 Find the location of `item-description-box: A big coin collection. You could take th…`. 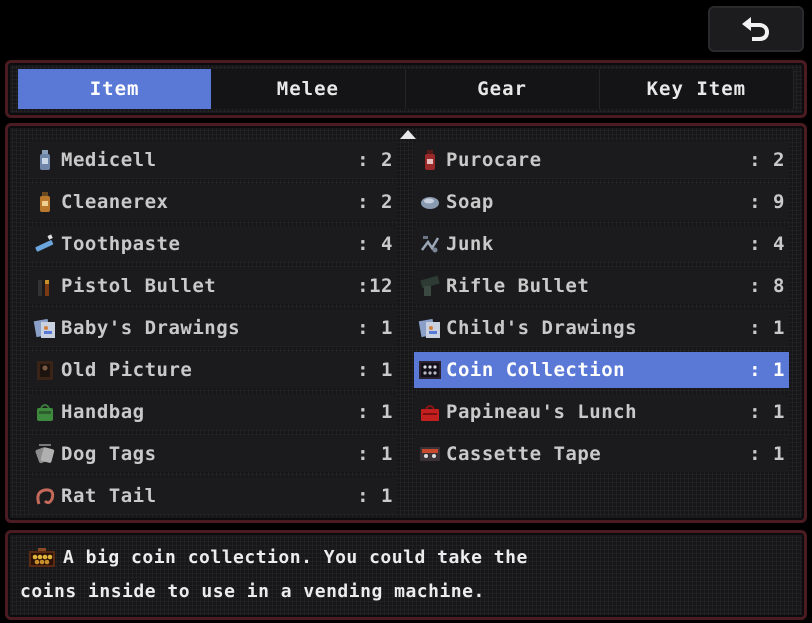

item-description-box: A big coin collection. You could take th… is located at coordinates (406, 575).